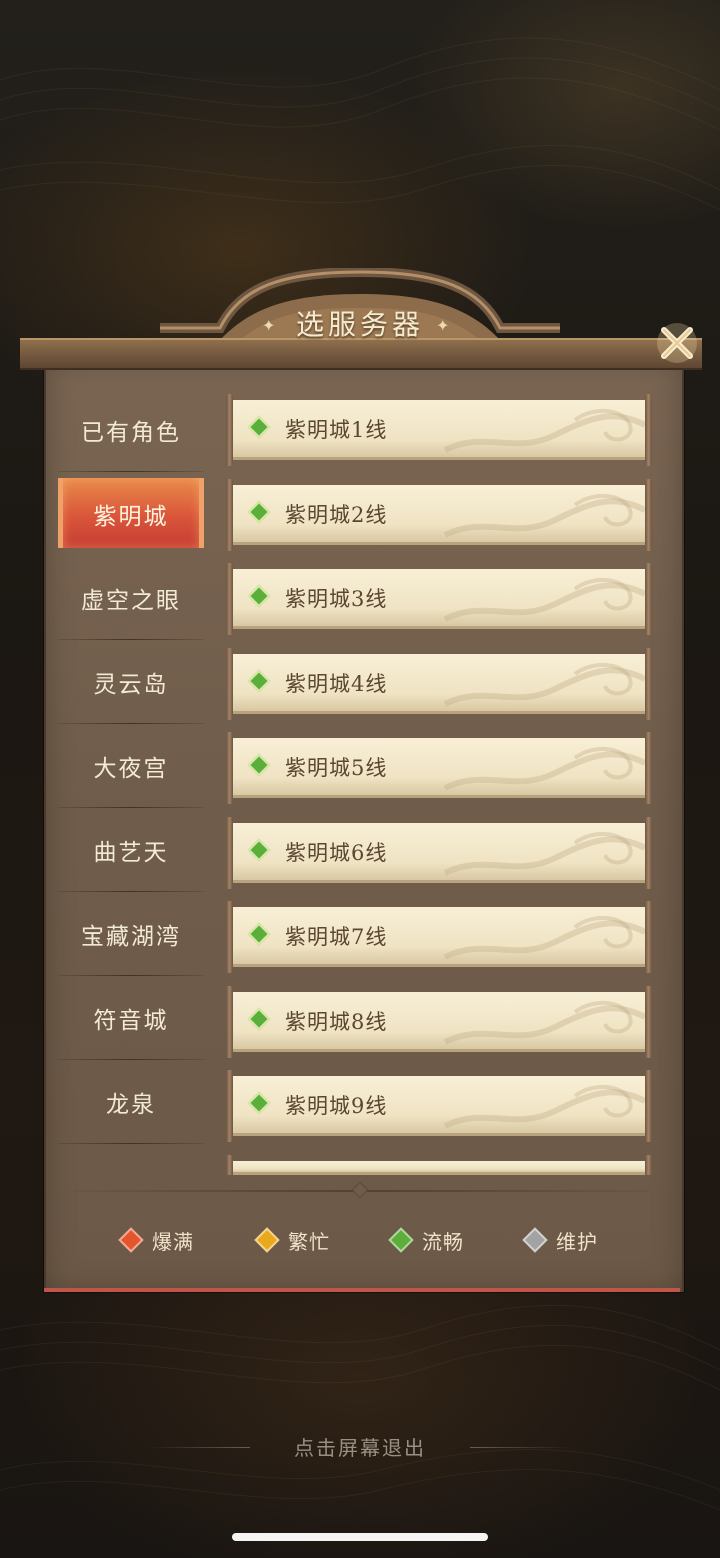 Image resolution: width=720 pixels, height=1558 pixels. I want to click on region-item-fuyin-city: 符音城, so click(131, 1018).